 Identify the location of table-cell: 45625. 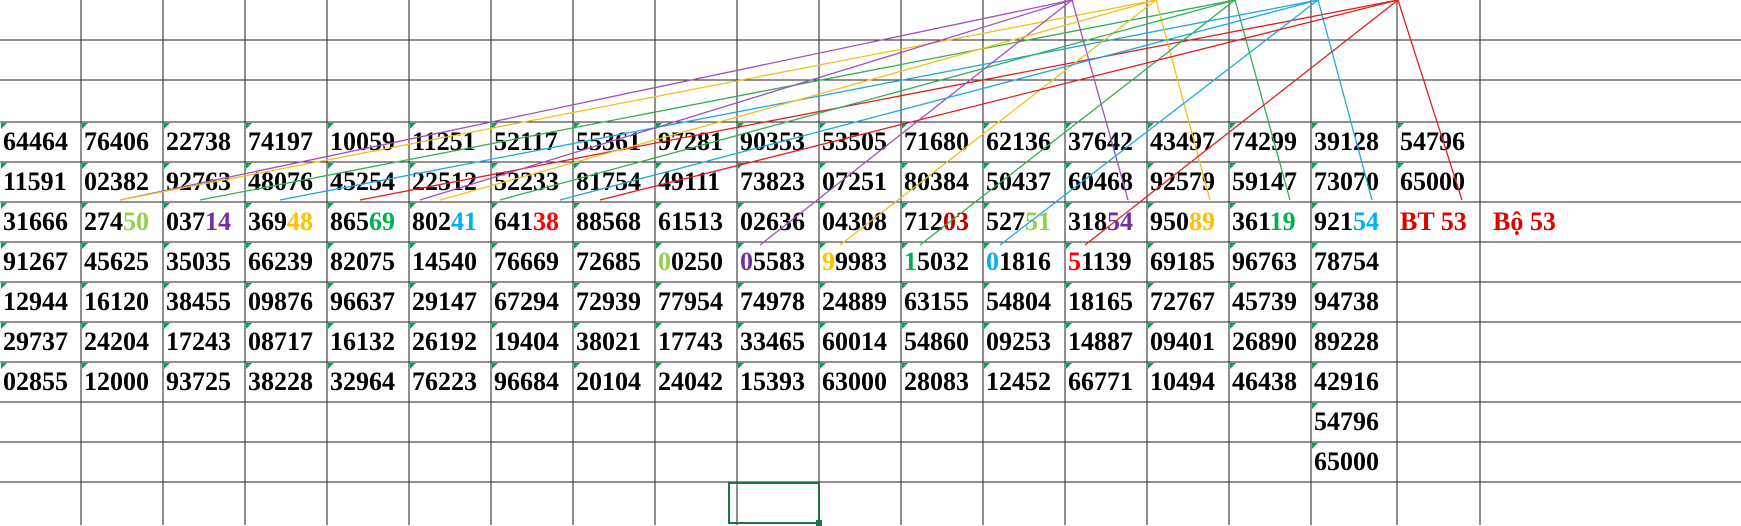
(122, 262).